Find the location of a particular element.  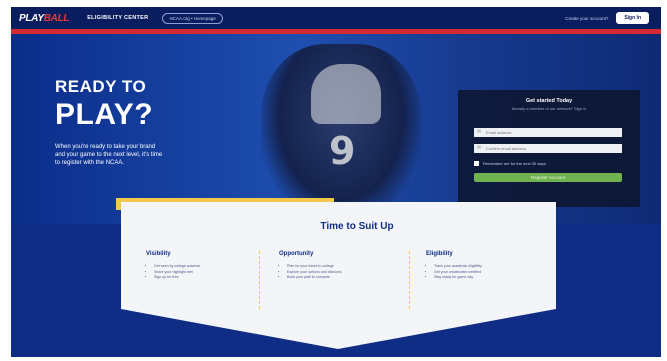

column-heading: Eligibility is located at coordinates (439, 254).